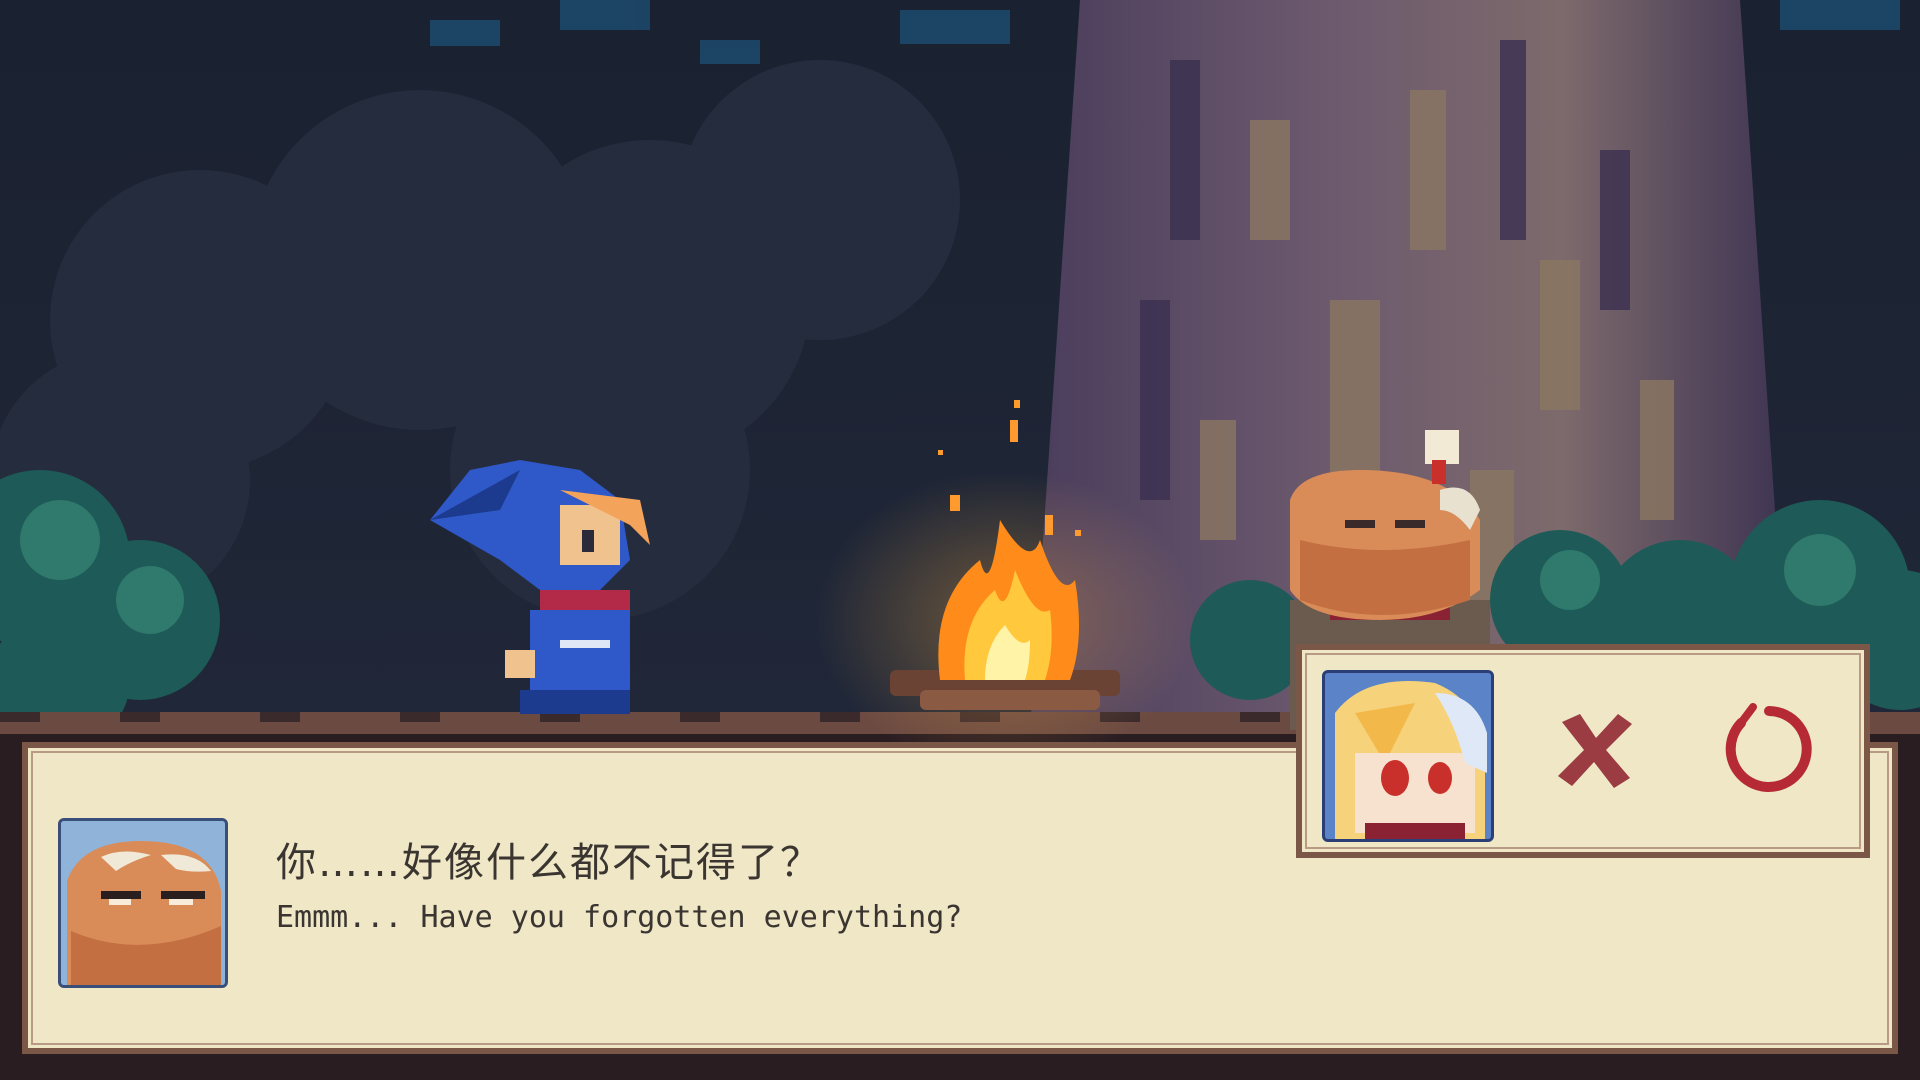 This screenshot has width=1920, height=1080. Describe the element at coordinates (143, 903) in the screenshot. I see `speaker-portrait-icon` at that location.